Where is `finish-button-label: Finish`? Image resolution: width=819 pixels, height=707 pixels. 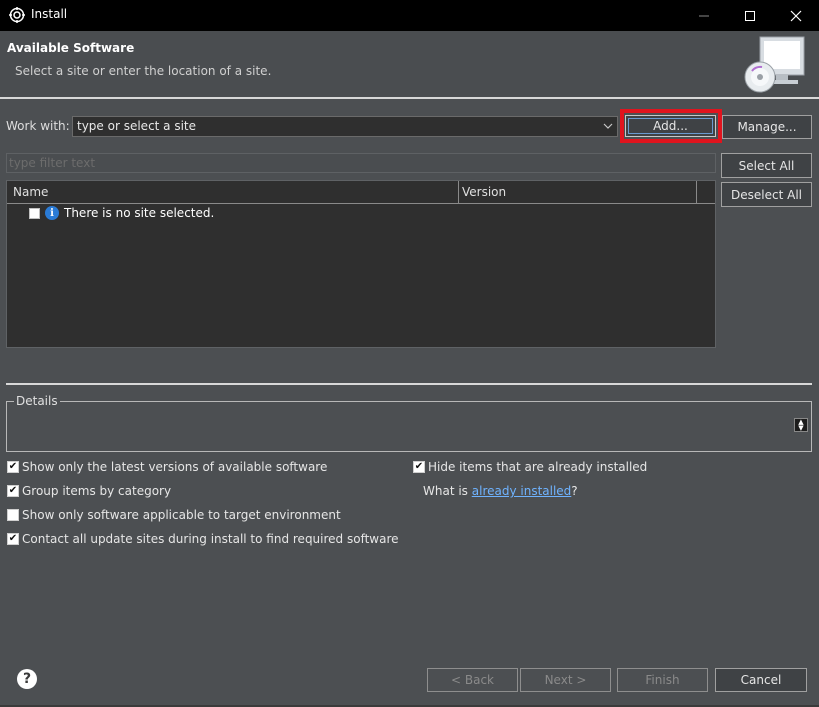 finish-button-label: Finish is located at coordinates (662, 680).